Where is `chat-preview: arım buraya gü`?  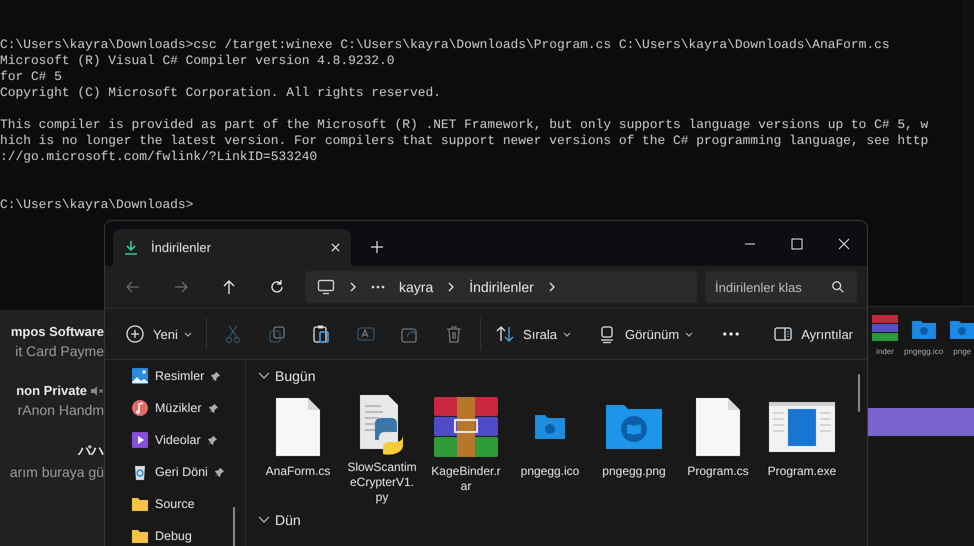 chat-preview: arım buraya gü is located at coordinates (57, 472).